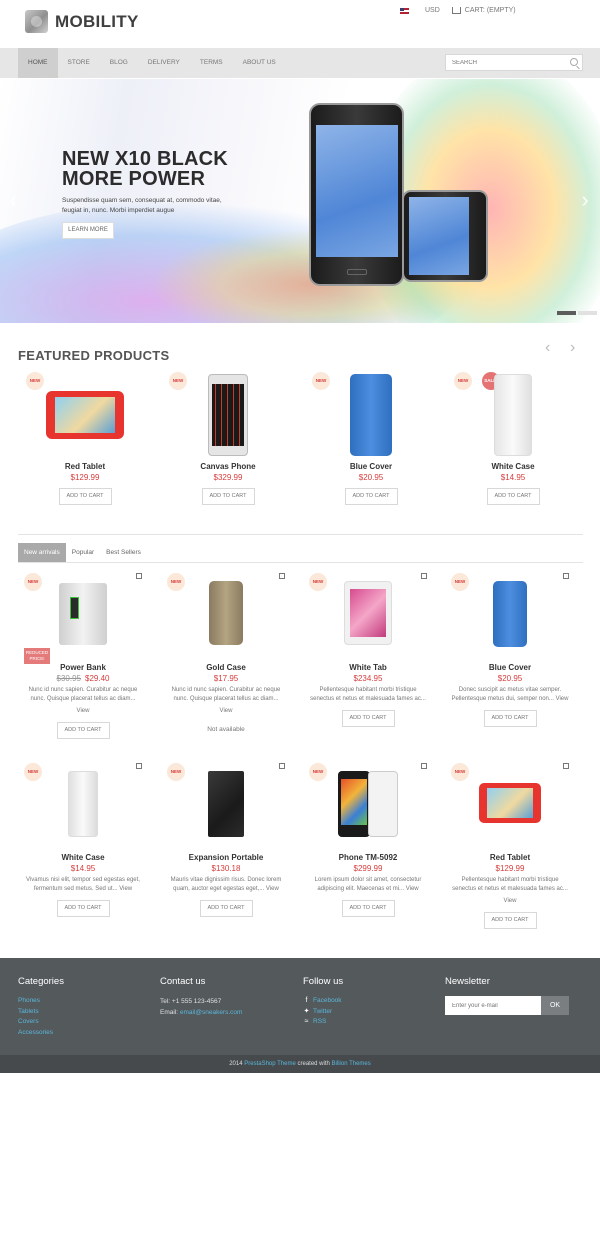  What do you see at coordinates (323, 1022) in the screenshot?
I see `social-rss: ≈ RSS` at bounding box center [323, 1022].